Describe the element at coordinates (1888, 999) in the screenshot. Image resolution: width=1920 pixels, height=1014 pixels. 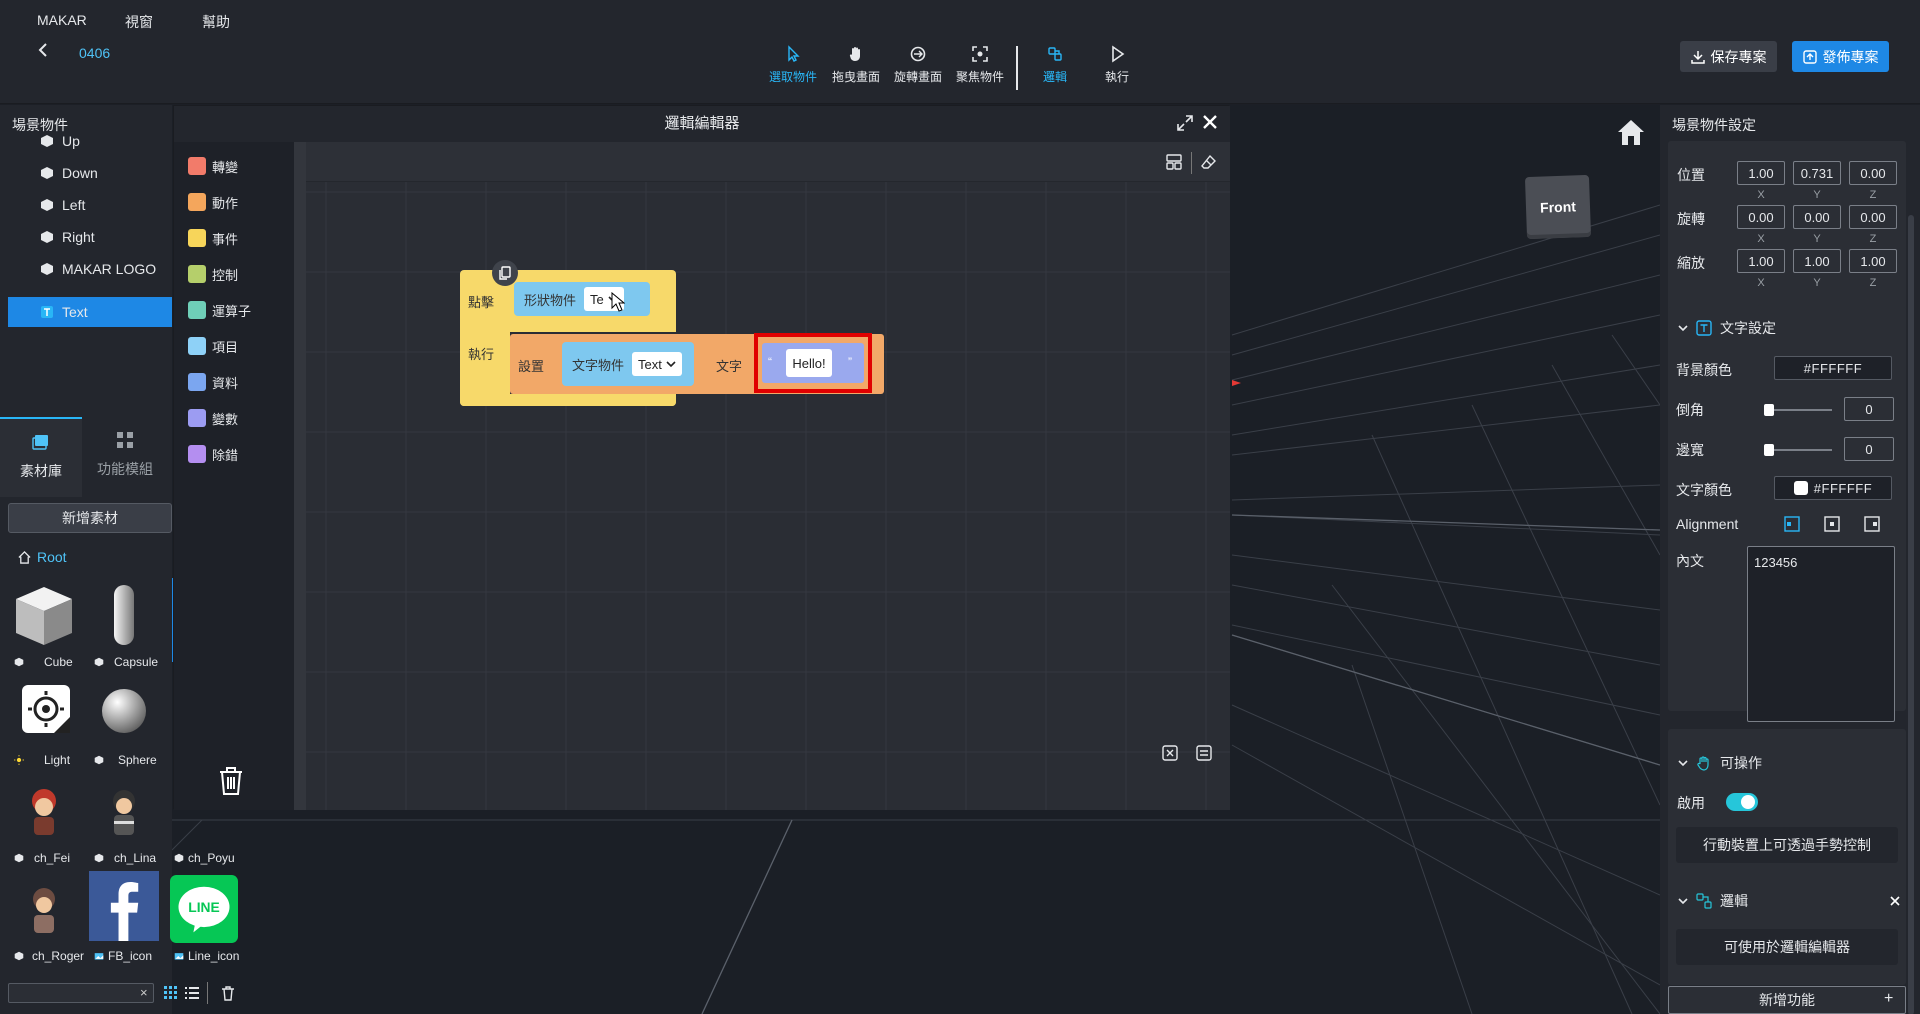
I see `plus-icon: +` at that location.